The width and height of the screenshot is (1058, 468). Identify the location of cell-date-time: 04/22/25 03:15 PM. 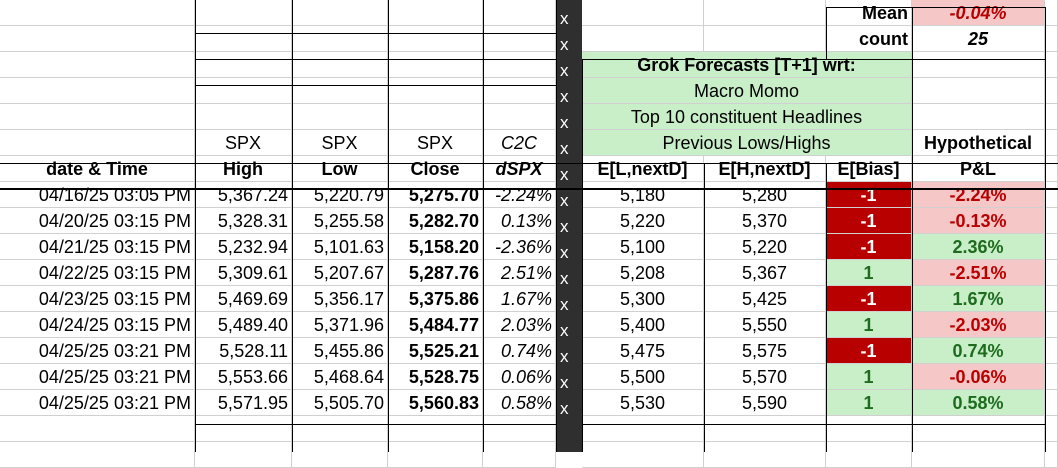
(97, 273).